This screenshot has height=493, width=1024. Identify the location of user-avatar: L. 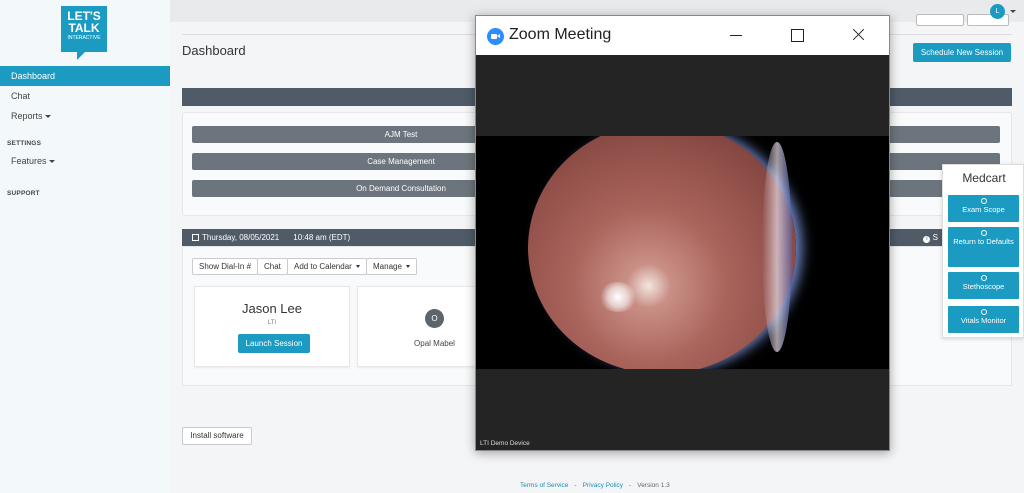
(997, 11).